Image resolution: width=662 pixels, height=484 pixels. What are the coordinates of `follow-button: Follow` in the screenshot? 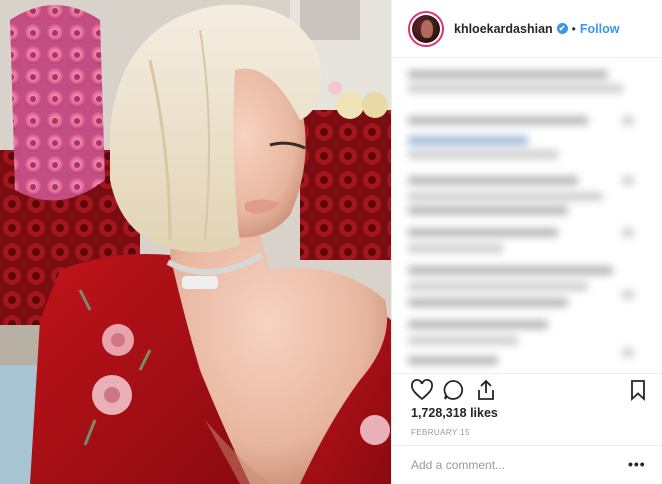 It's located at (600, 29).